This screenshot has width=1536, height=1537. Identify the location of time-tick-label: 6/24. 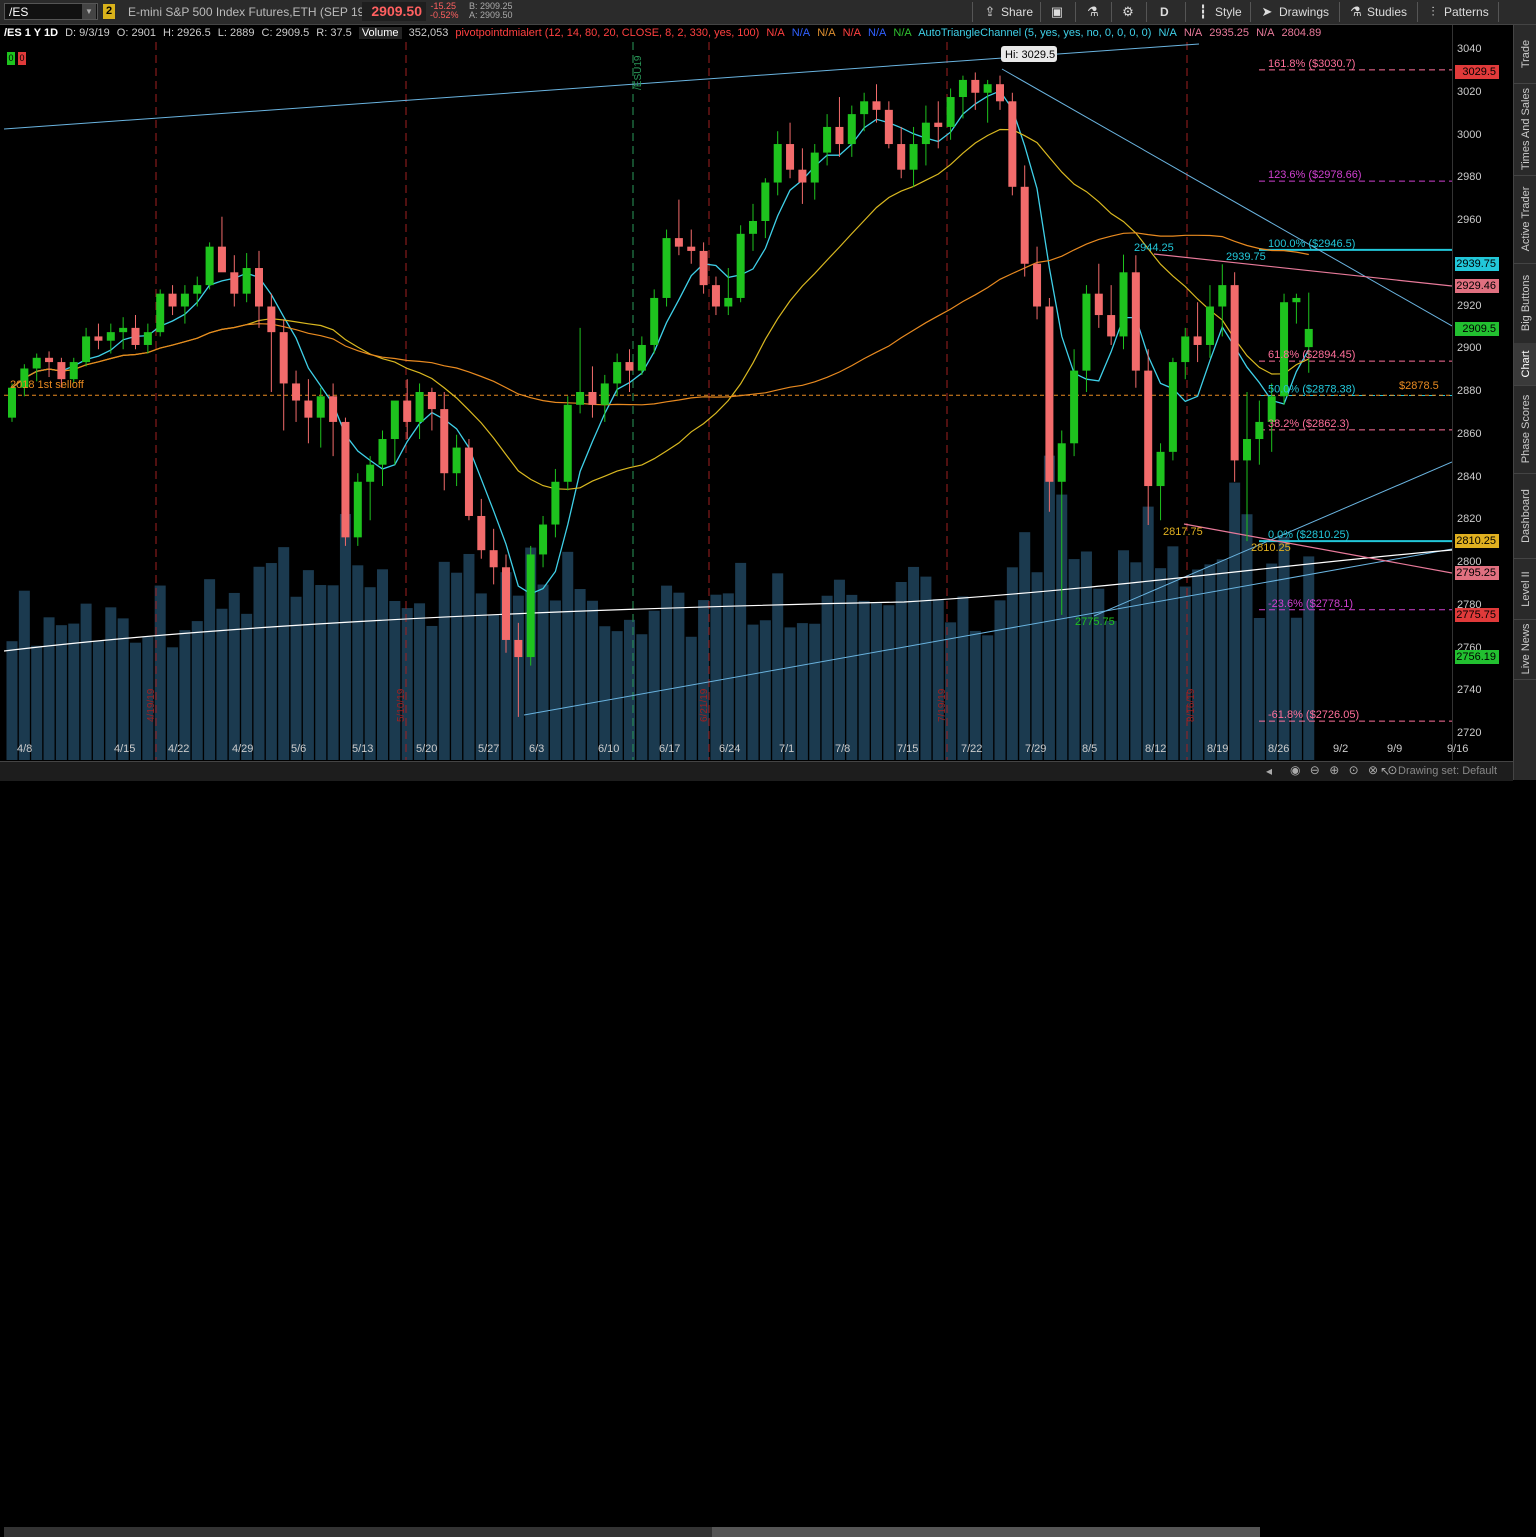
(730, 749).